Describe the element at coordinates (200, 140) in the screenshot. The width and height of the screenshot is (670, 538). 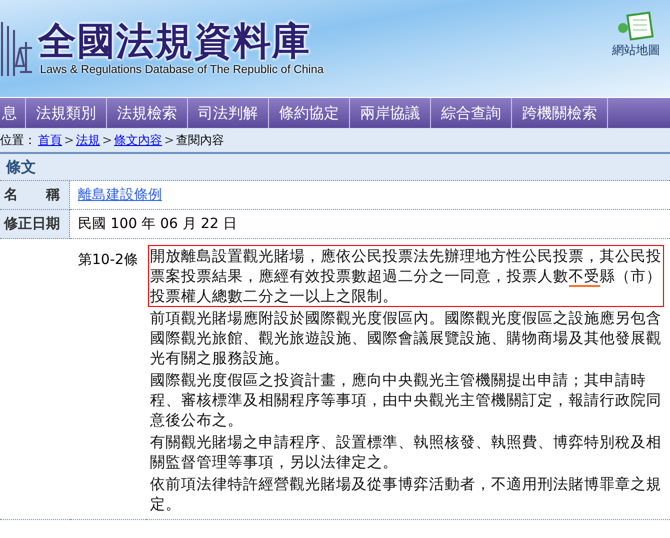
I see `breadcrumb-current: 查閱內容` at that location.